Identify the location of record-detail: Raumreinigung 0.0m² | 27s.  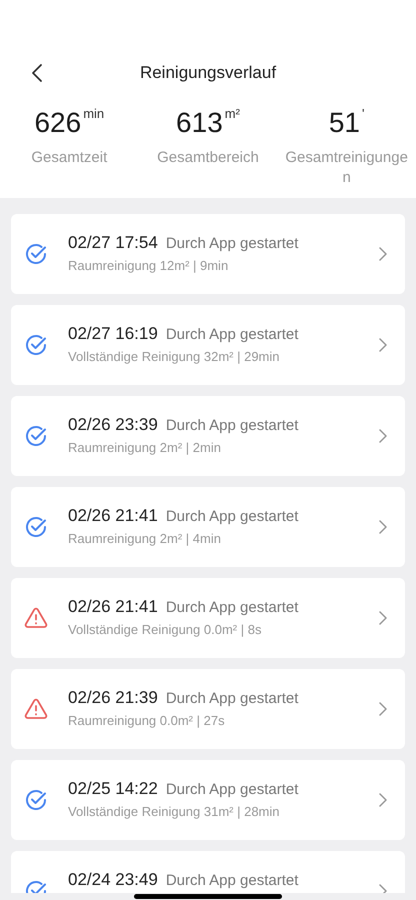
(147, 721).